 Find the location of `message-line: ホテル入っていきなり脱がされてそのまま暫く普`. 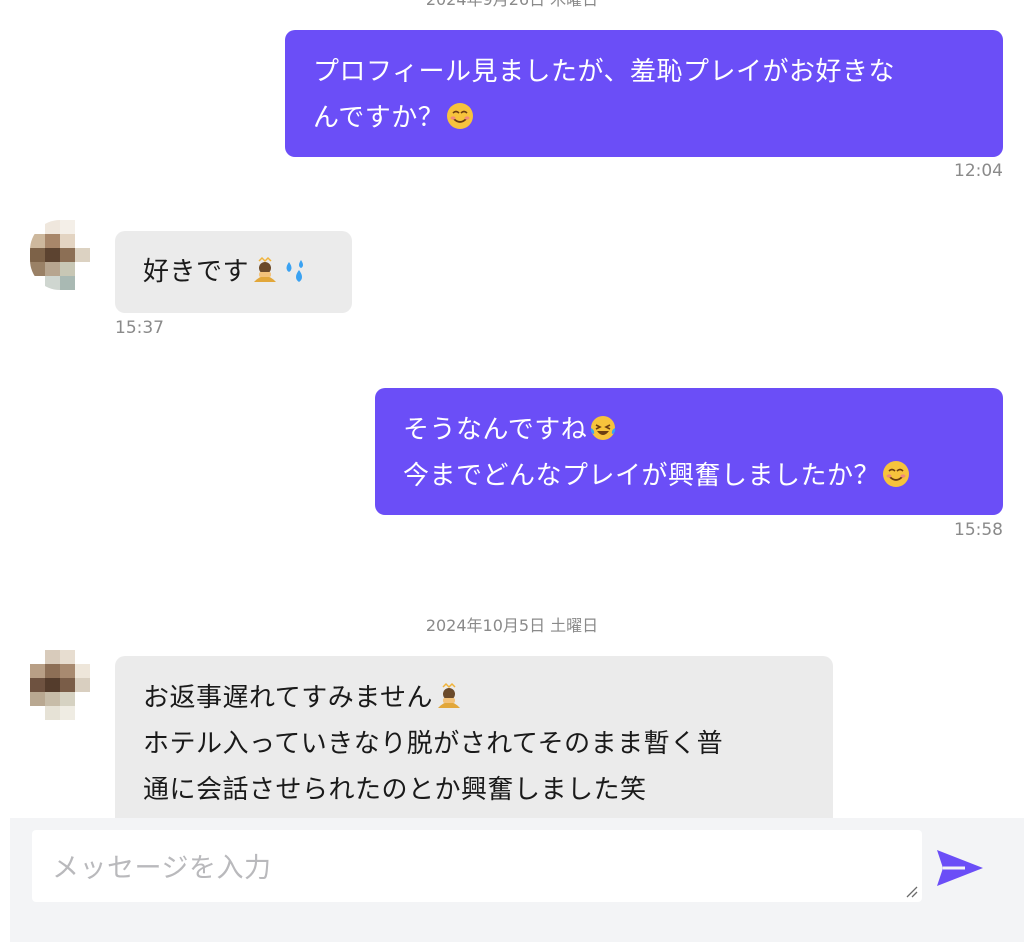

message-line: ホテル入っていきなり脱がされてそのまま暫く普 is located at coordinates (433, 744).